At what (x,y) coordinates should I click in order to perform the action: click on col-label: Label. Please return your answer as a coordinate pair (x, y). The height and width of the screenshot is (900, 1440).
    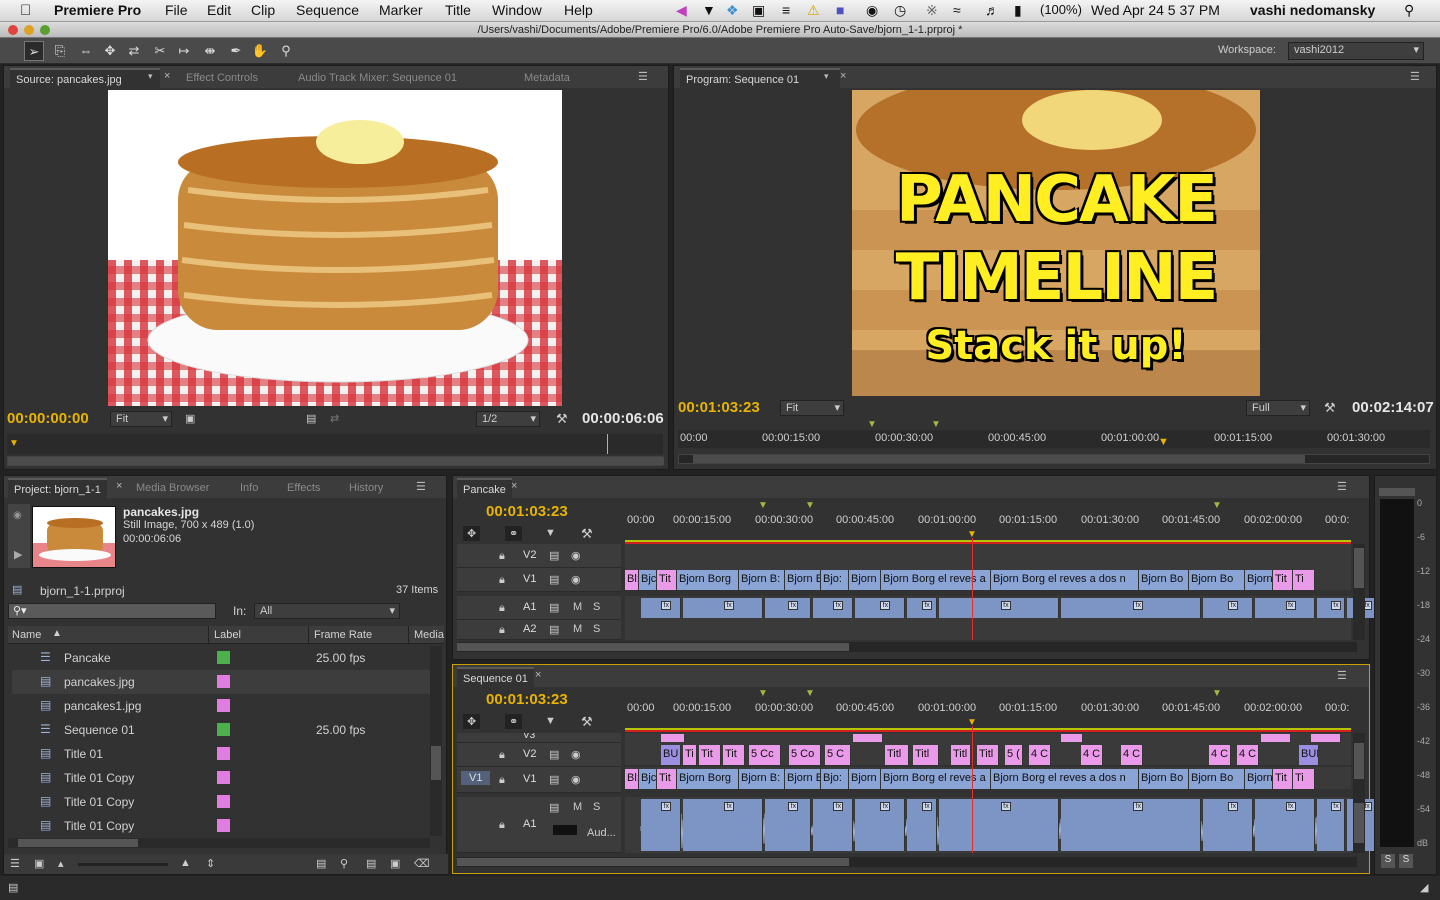
    Looking at the image, I should click on (227, 635).